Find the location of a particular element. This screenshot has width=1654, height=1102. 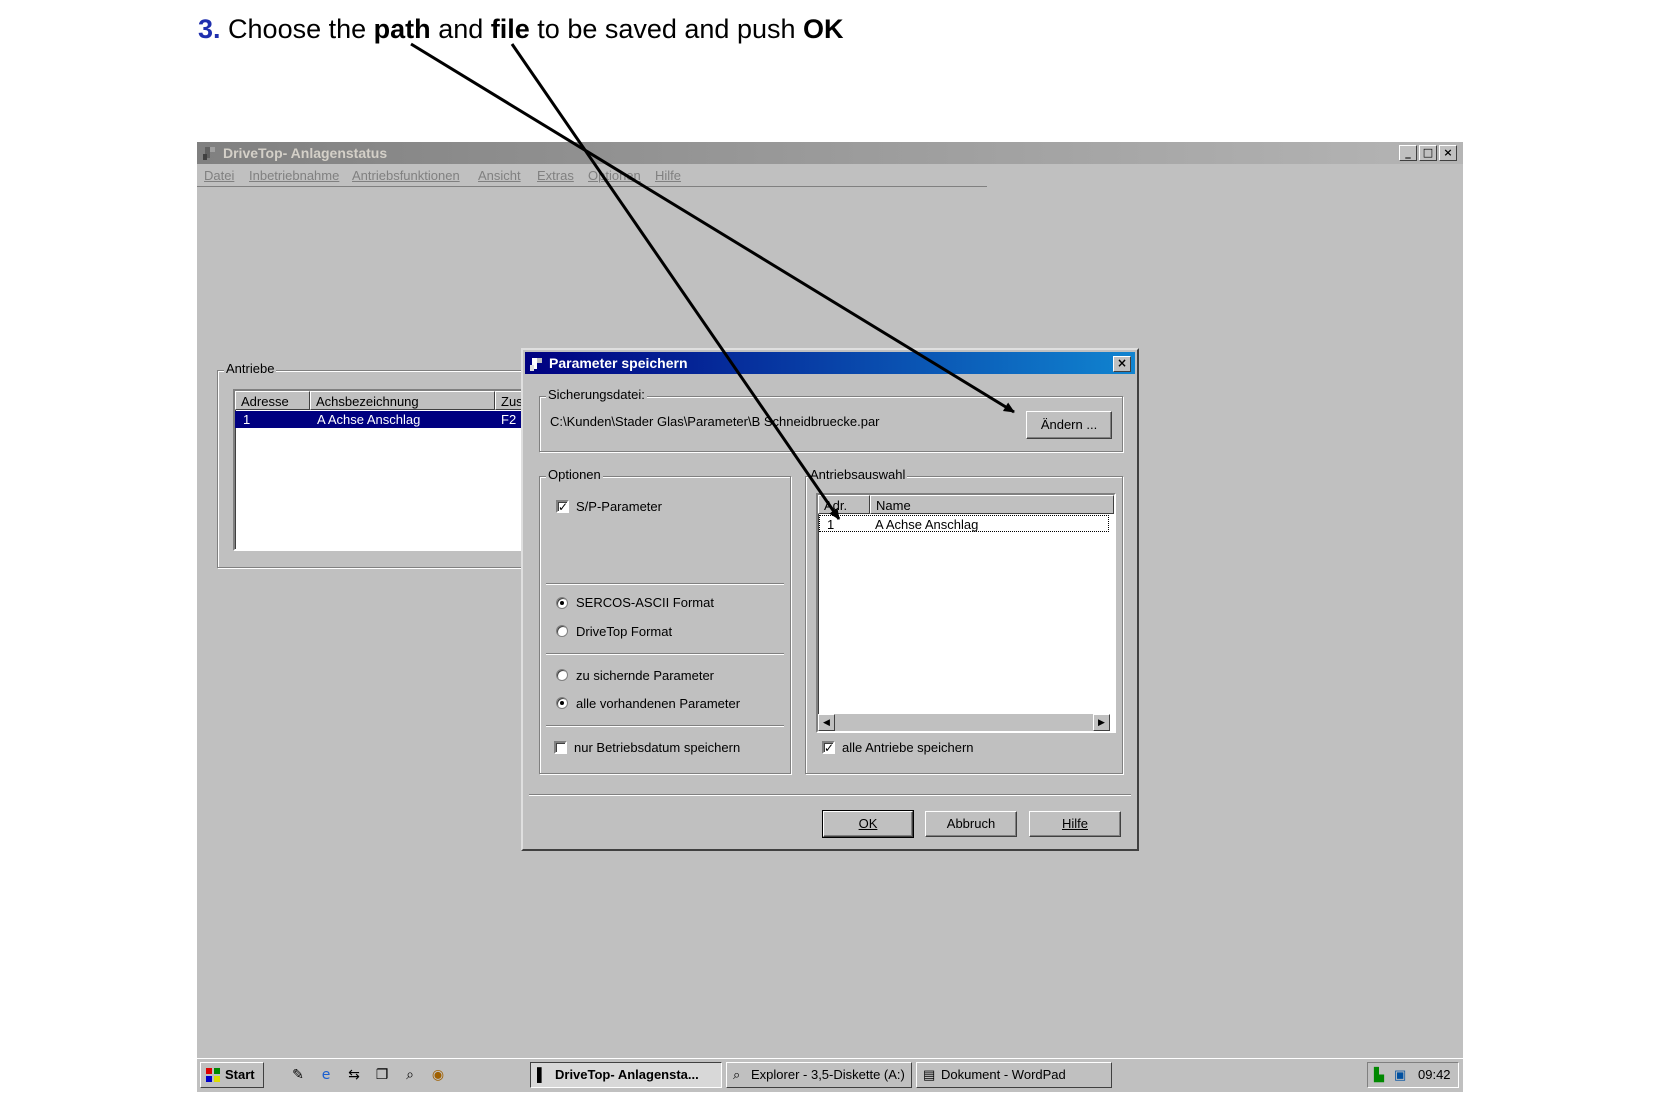

table-row: 1 A Achse Anschlag is located at coordinates (964, 523).